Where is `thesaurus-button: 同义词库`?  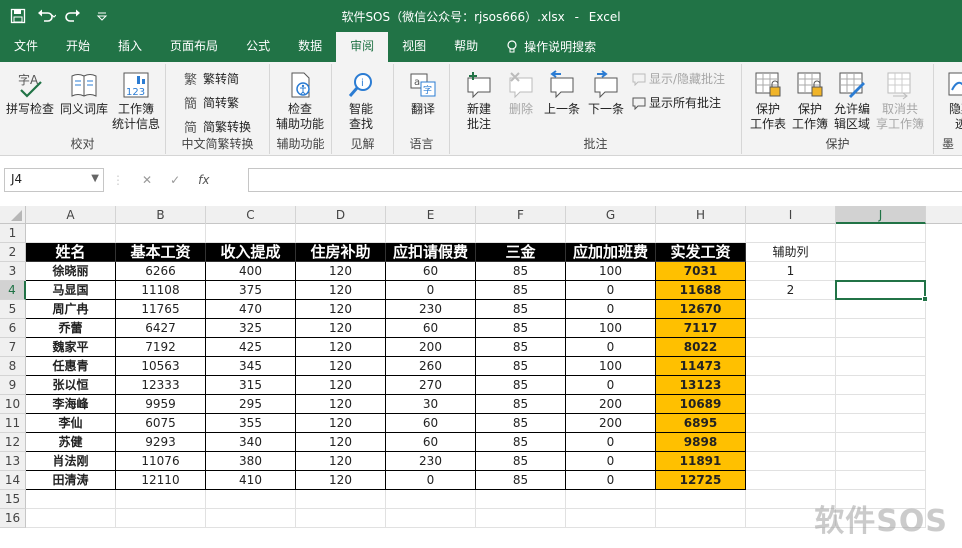 thesaurus-button: 同义词库 is located at coordinates (84, 92).